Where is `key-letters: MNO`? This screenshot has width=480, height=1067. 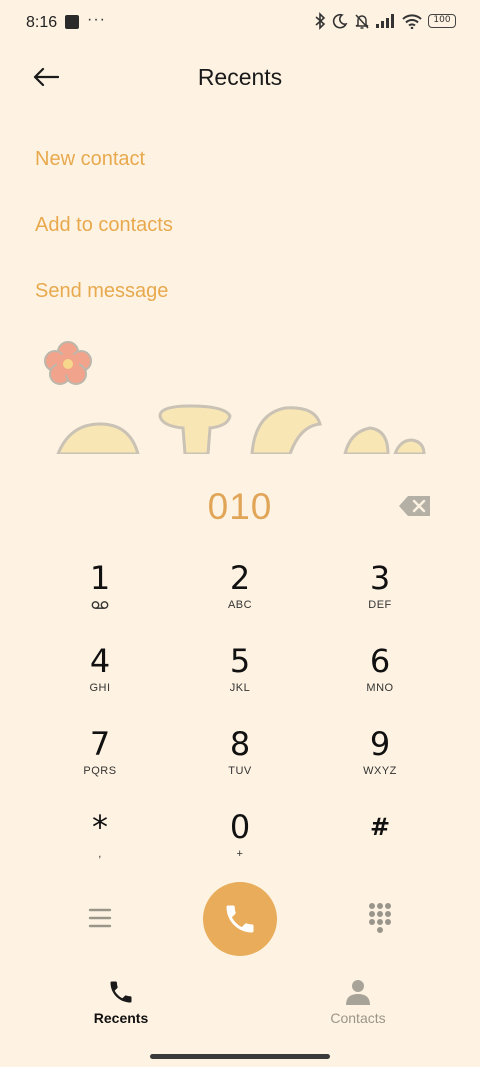
key-letters: MNO is located at coordinates (380, 688).